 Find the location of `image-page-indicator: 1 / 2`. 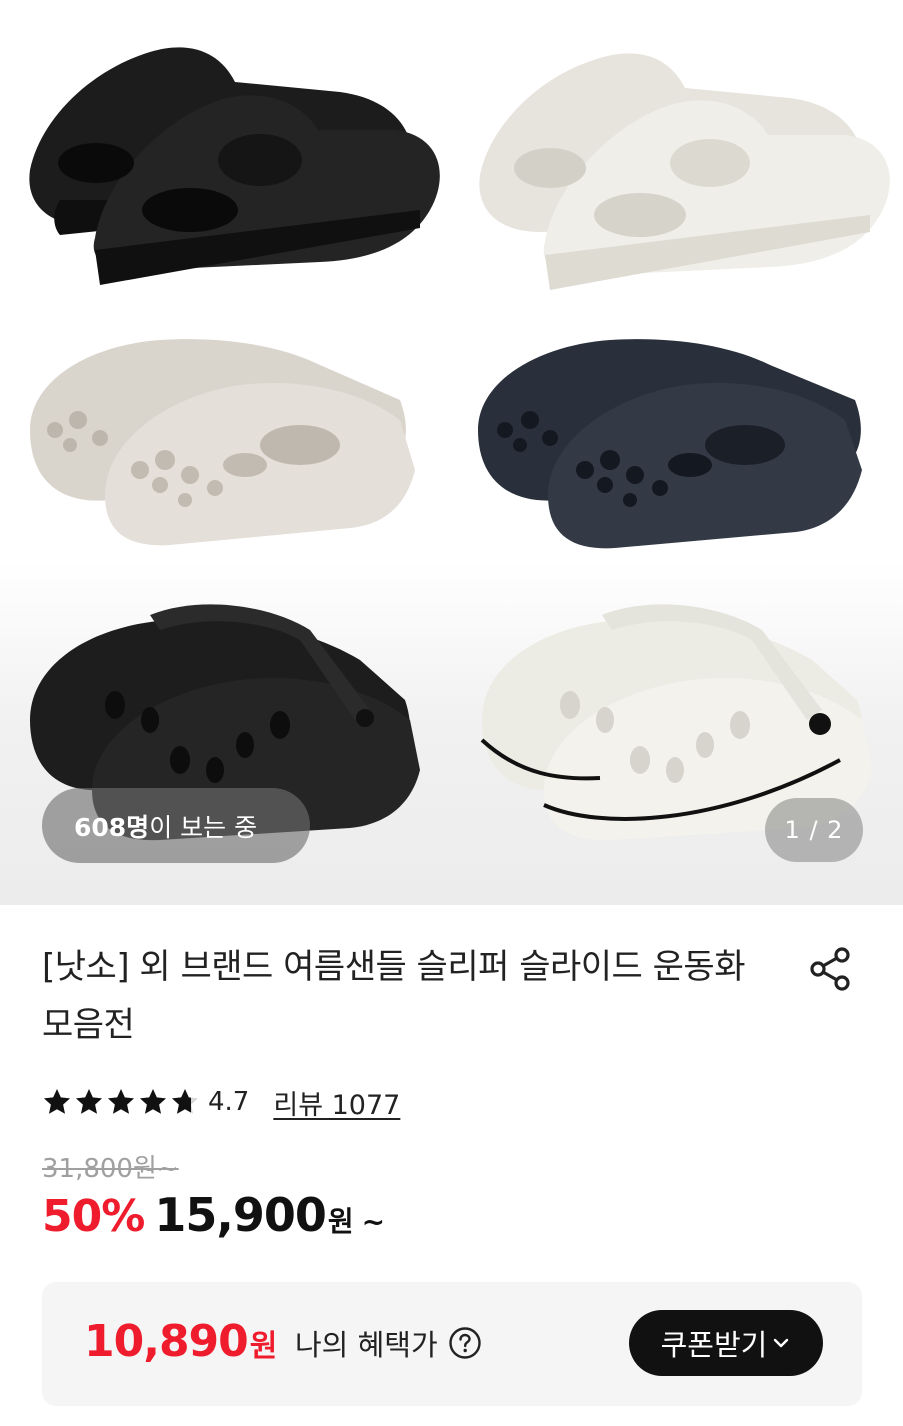

image-page-indicator: 1 / 2 is located at coordinates (814, 830).